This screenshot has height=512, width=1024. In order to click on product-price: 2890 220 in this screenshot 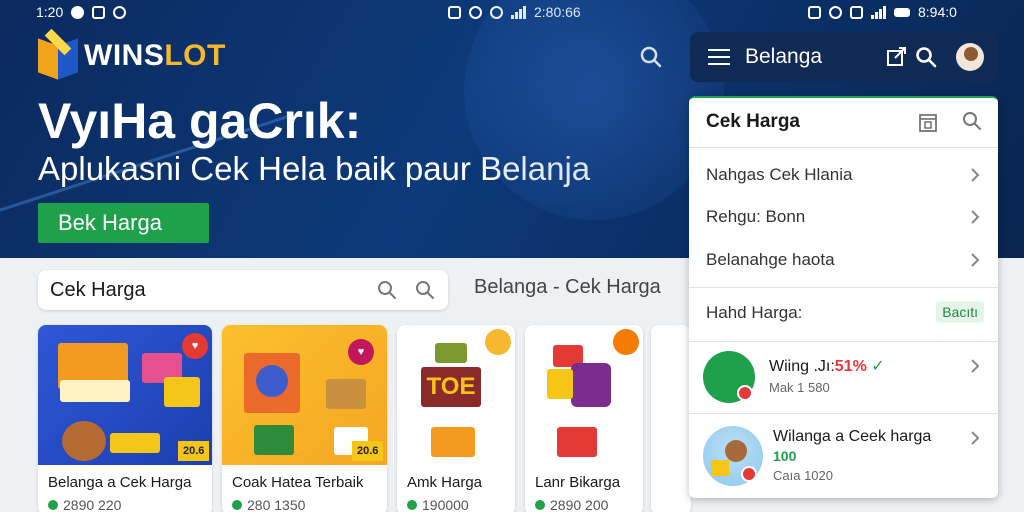, I will do `click(84, 504)`.